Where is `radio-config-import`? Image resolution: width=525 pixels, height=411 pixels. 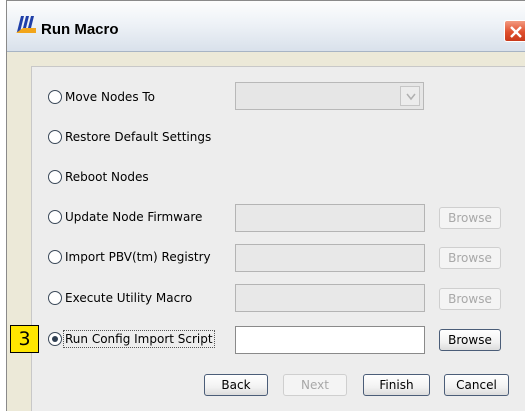
radio-config-import is located at coordinates (55, 339).